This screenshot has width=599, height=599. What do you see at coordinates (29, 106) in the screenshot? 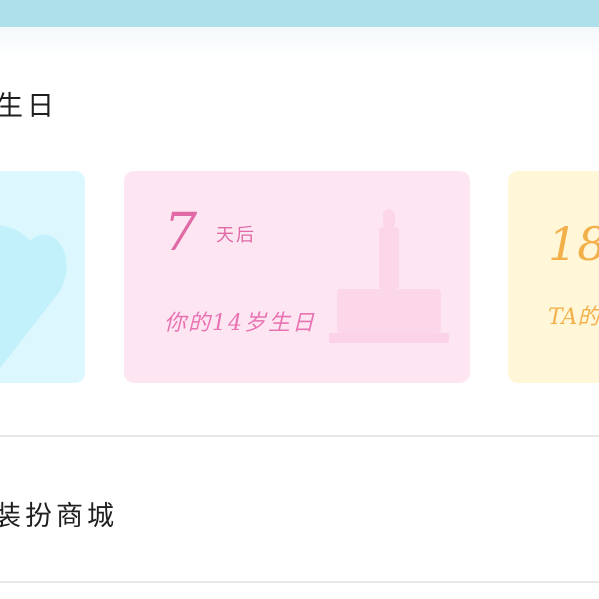
I see `birthday-section-title: 生日` at bounding box center [29, 106].